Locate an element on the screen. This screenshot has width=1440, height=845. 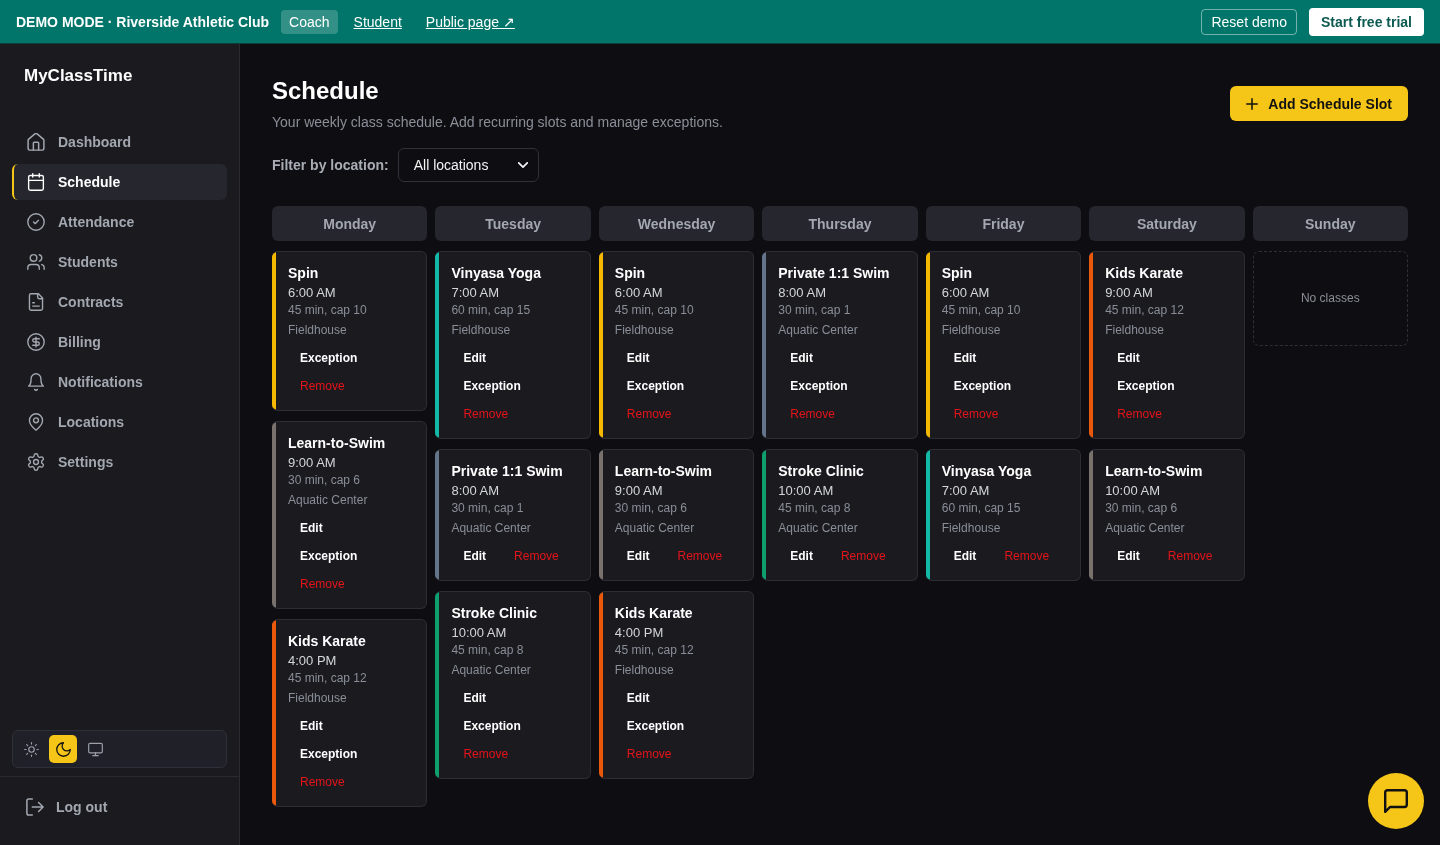
logout-link: Log out is located at coordinates (119, 807).